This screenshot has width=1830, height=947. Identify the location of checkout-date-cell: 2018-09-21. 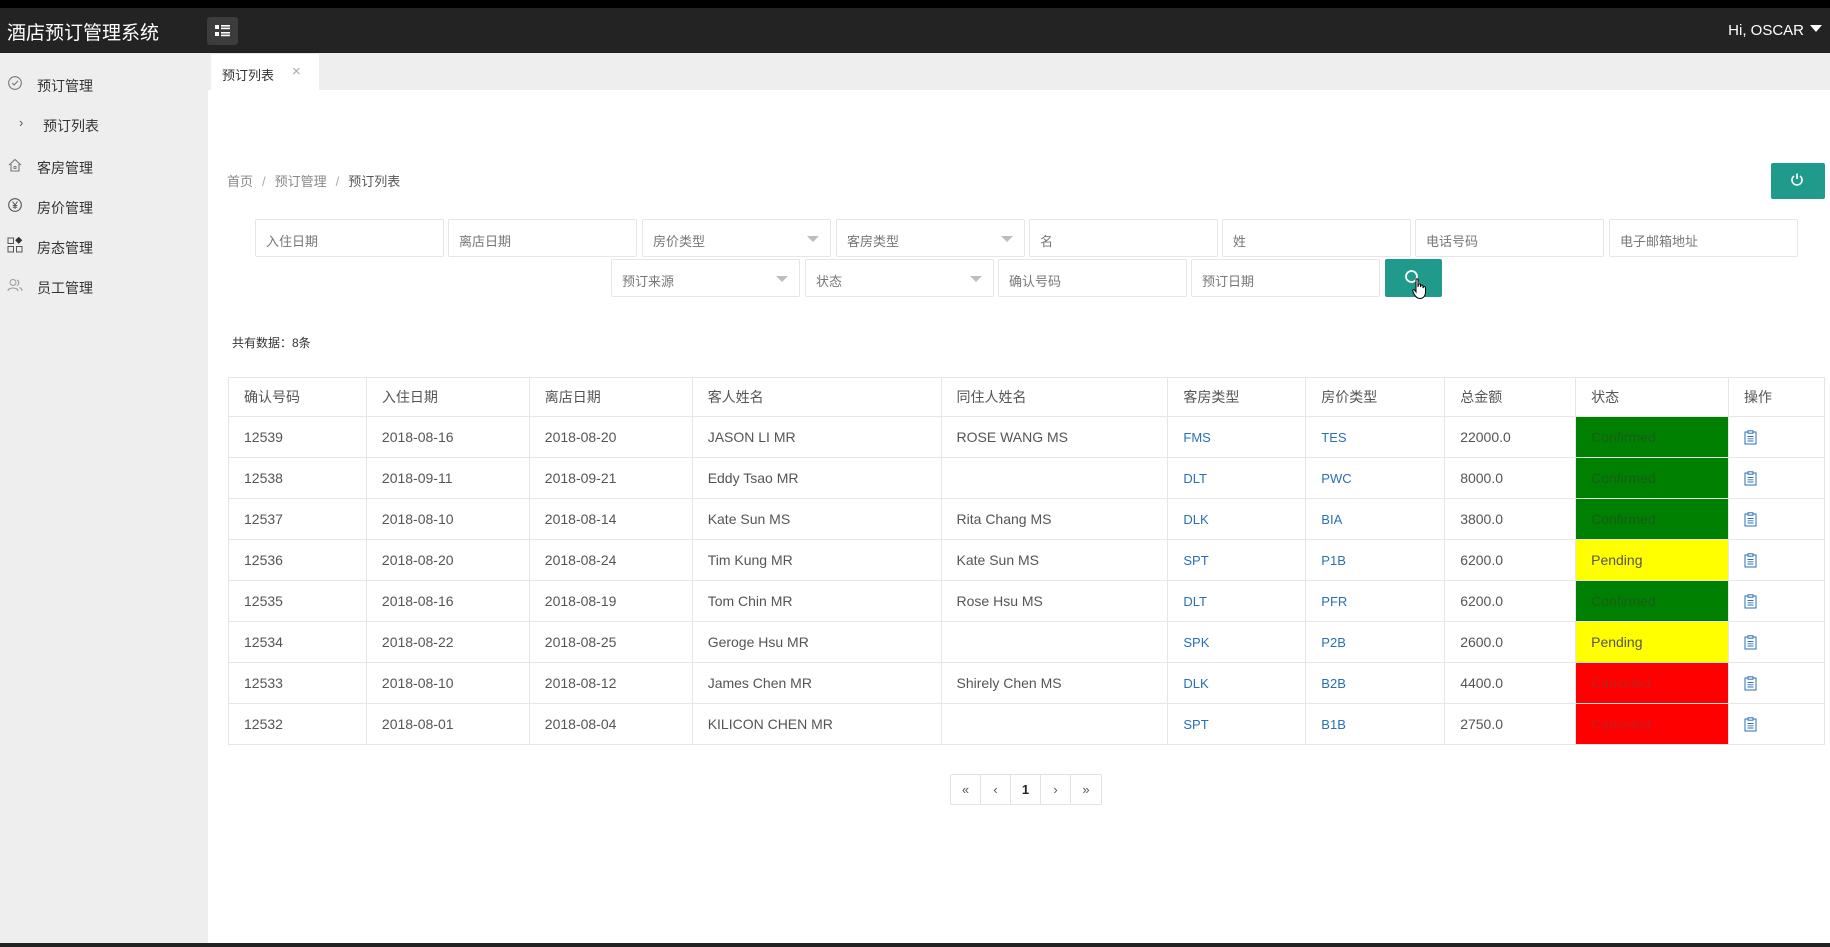
(610, 478).